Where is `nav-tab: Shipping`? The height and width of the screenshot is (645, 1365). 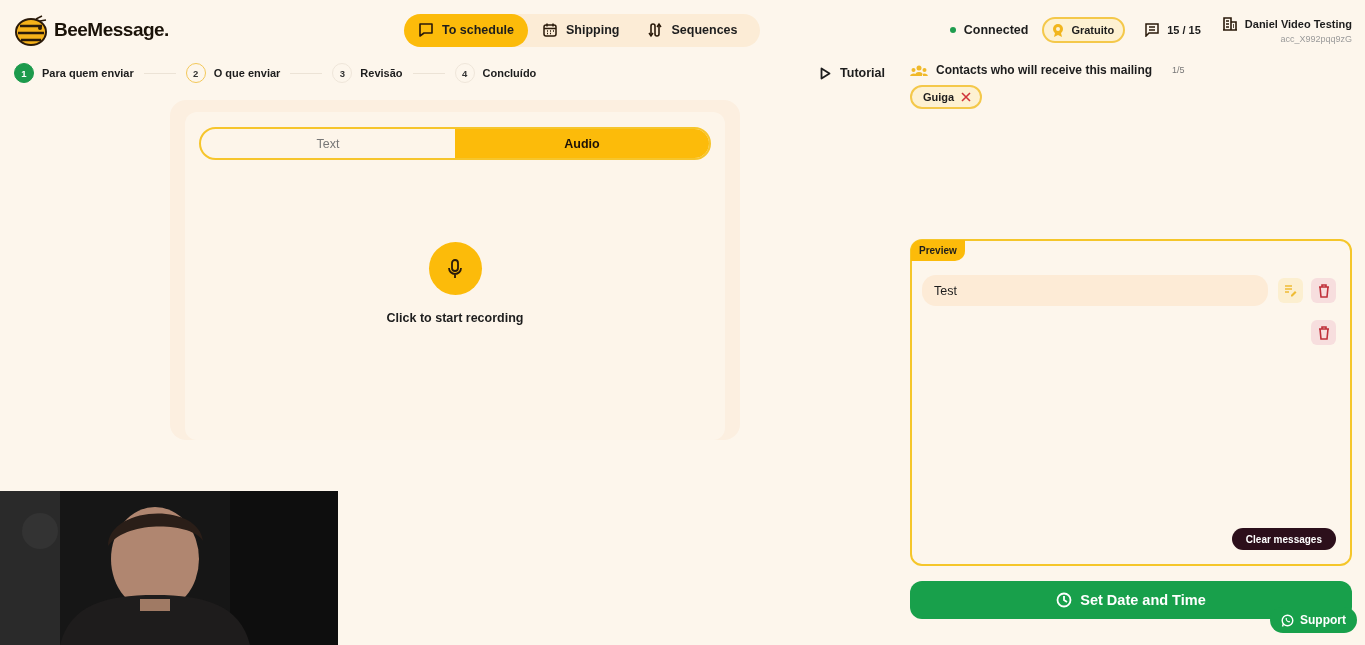
nav-tab: Shipping is located at coordinates (581, 30).